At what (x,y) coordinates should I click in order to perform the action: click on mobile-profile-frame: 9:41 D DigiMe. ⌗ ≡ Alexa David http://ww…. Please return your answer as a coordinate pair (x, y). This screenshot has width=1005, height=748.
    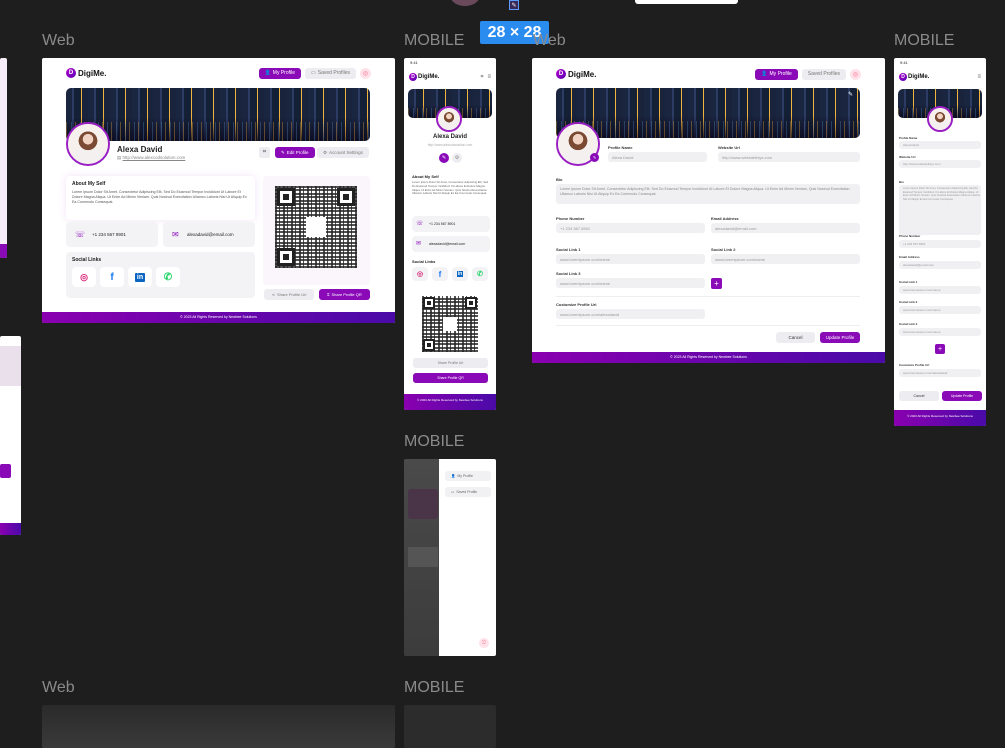
    Looking at the image, I should click on (450, 234).